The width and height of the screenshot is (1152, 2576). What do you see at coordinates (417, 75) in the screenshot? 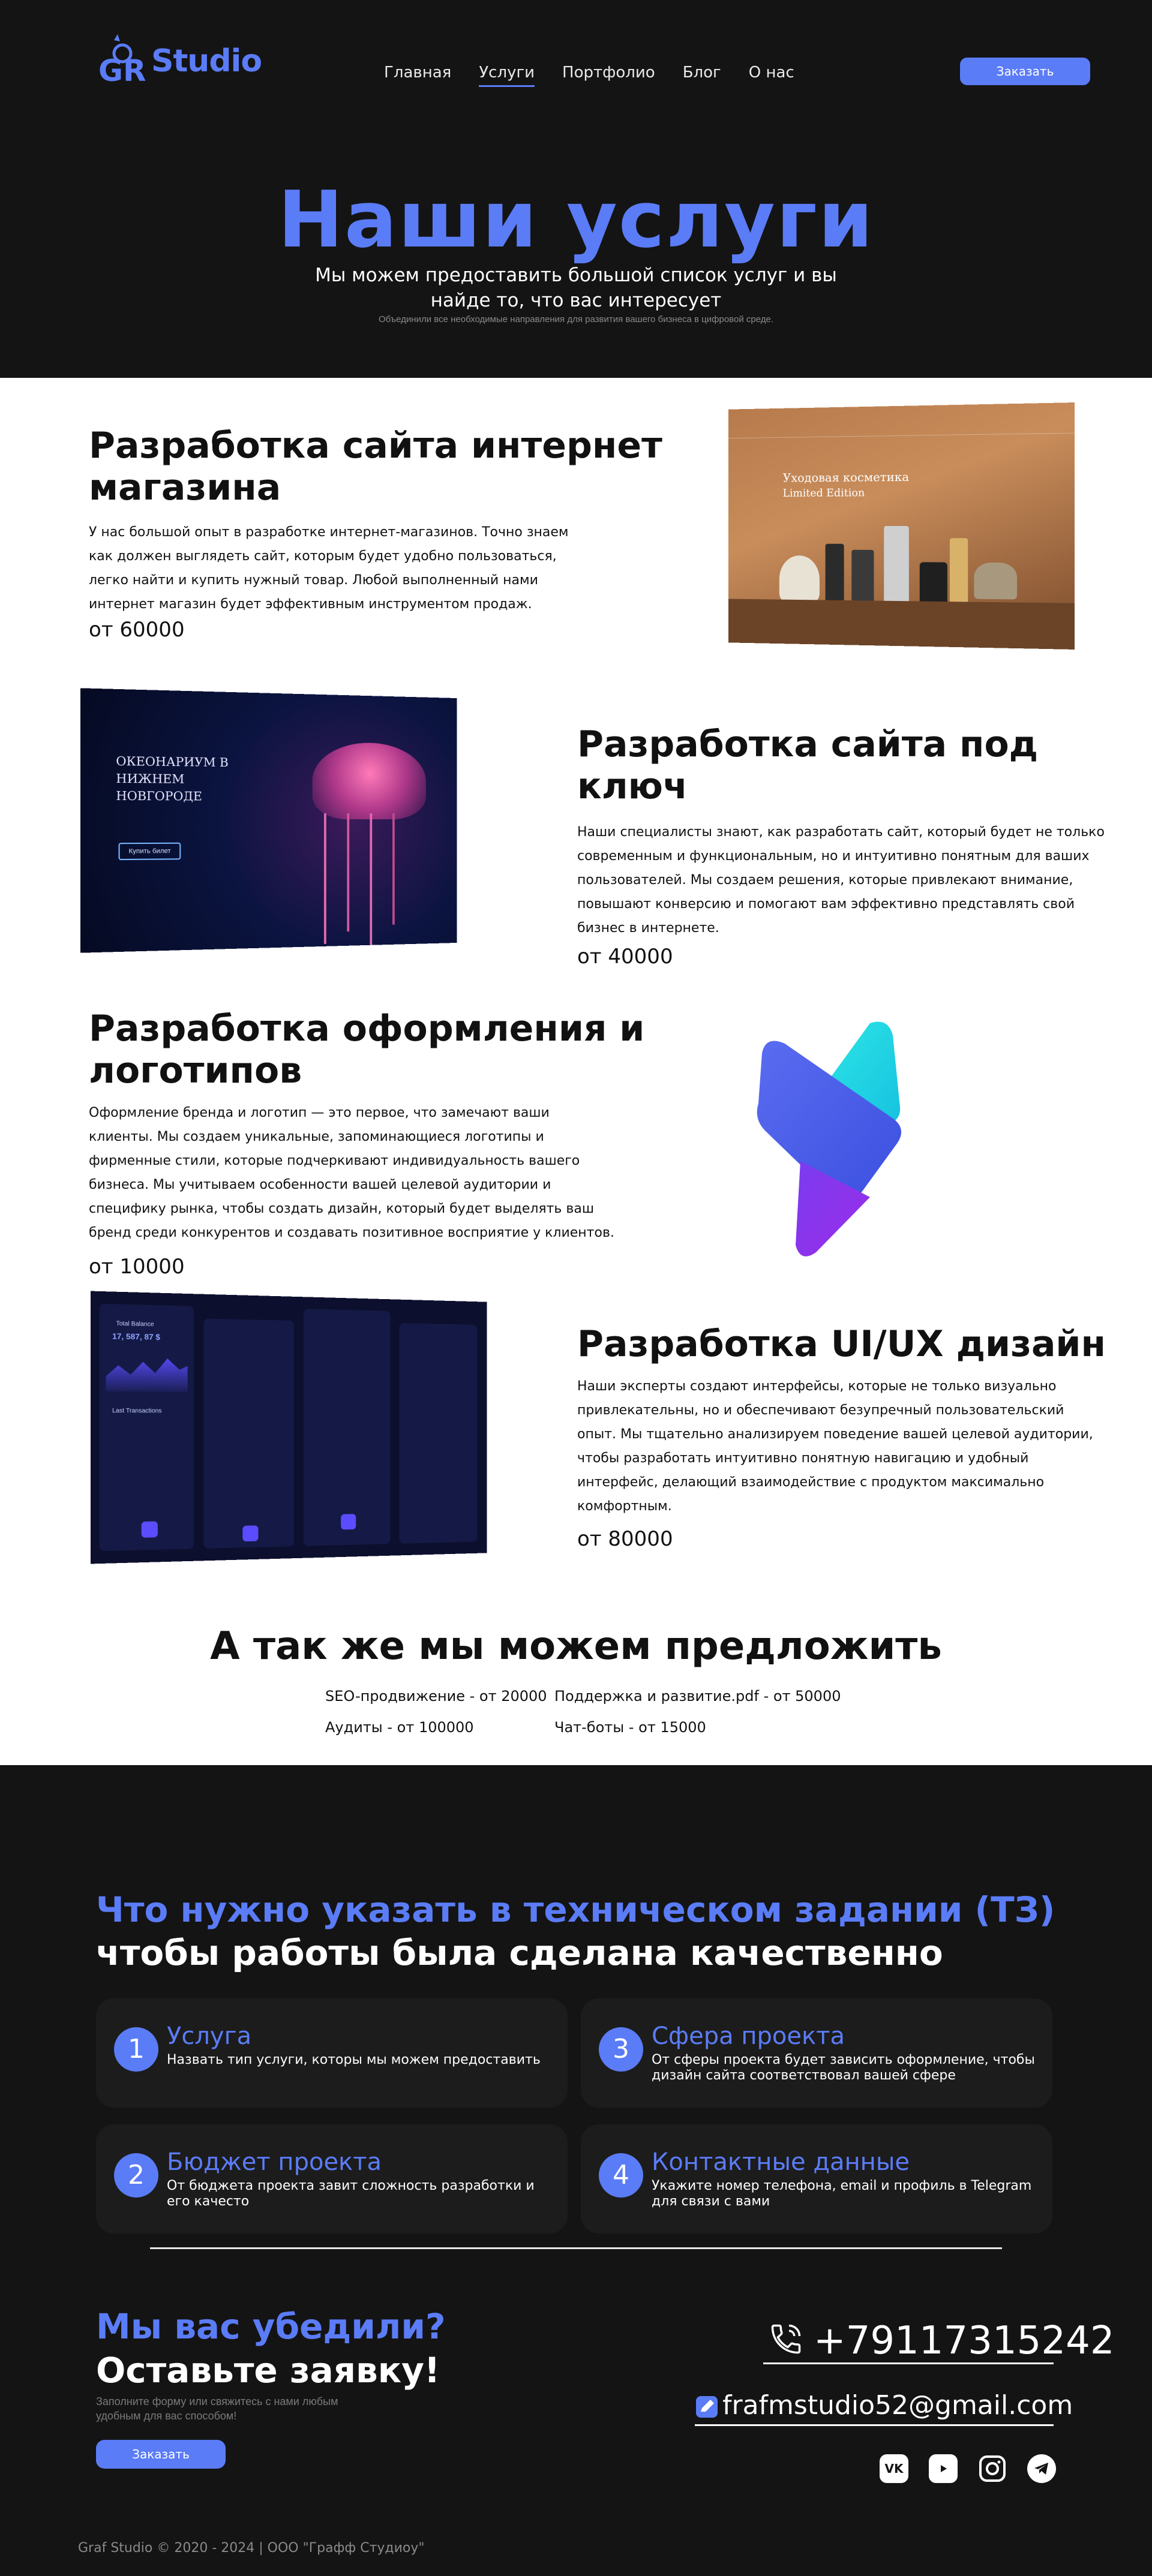
I see `nav-home: Главная` at bounding box center [417, 75].